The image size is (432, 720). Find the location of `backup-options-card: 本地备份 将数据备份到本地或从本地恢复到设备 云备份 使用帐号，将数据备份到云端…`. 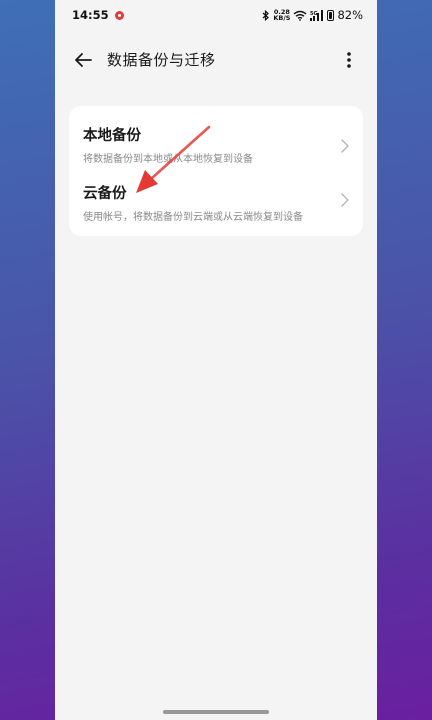

backup-options-card: 本地备份 将数据备份到本地或从本地恢复到设备 云备份 使用帐号，将数据备份到云端… is located at coordinates (216, 171).